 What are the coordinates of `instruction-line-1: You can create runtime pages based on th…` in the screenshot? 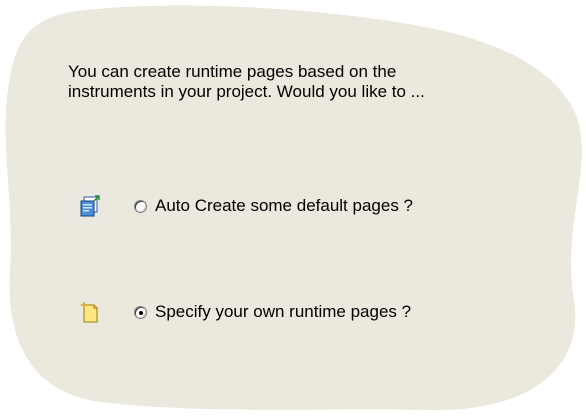 It's located at (232, 71).